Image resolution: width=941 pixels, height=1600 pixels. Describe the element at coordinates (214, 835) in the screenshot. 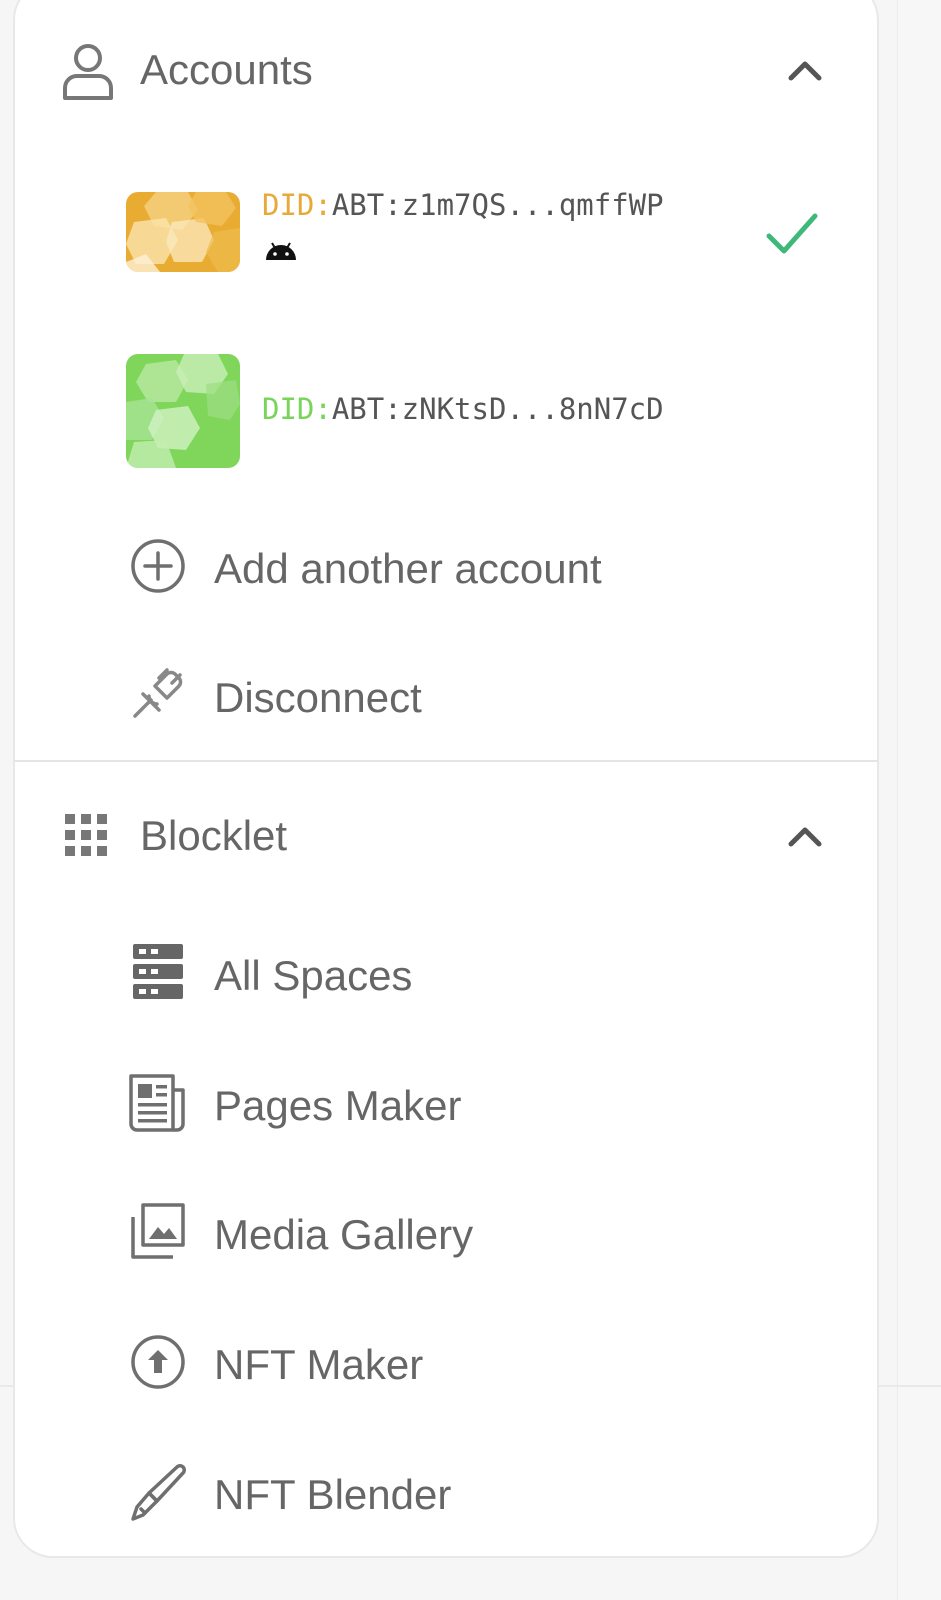

I see `blocklet-section-title: Blocklet` at that location.